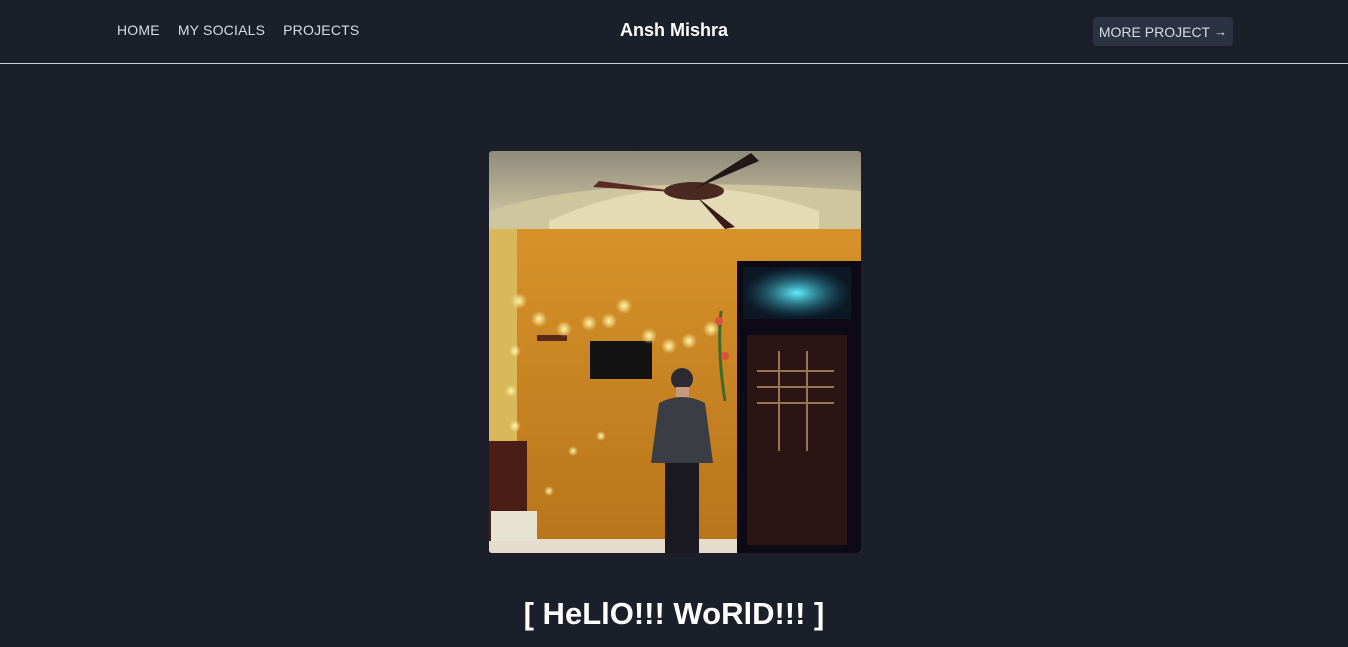 Image resolution: width=1348 pixels, height=647 pixels. Describe the element at coordinates (674, 613) in the screenshot. I see `hero-headline: [ HeLlO!!! WoRlD!!! ]` at that location.